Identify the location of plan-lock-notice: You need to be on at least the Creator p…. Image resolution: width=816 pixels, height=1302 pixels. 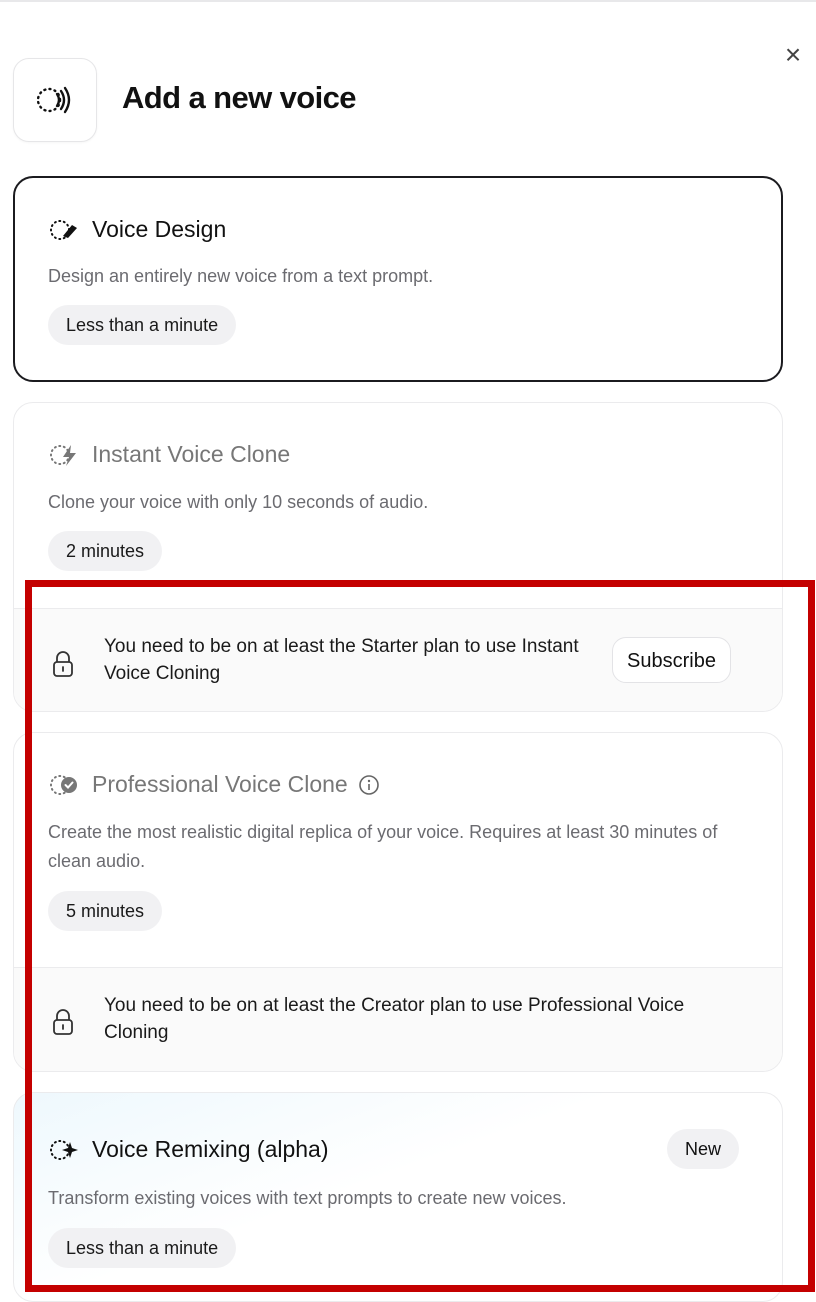
(398, 1019).